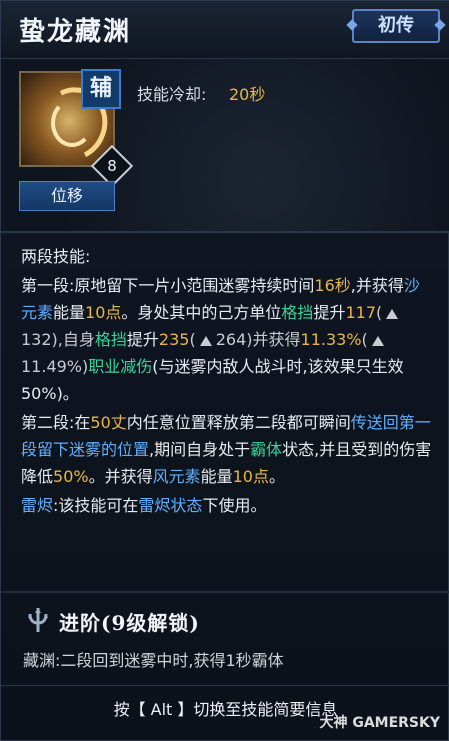 This screenshot has height=741, width=449. I want to click on seg1-points: 10点, so click(103, 312).